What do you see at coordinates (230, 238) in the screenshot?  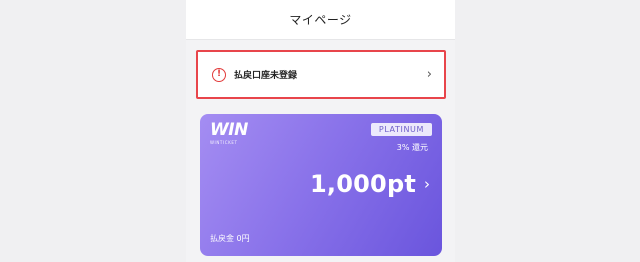 I see `refund-balance: 払戻金 0円` at bounding box center [230, 238].